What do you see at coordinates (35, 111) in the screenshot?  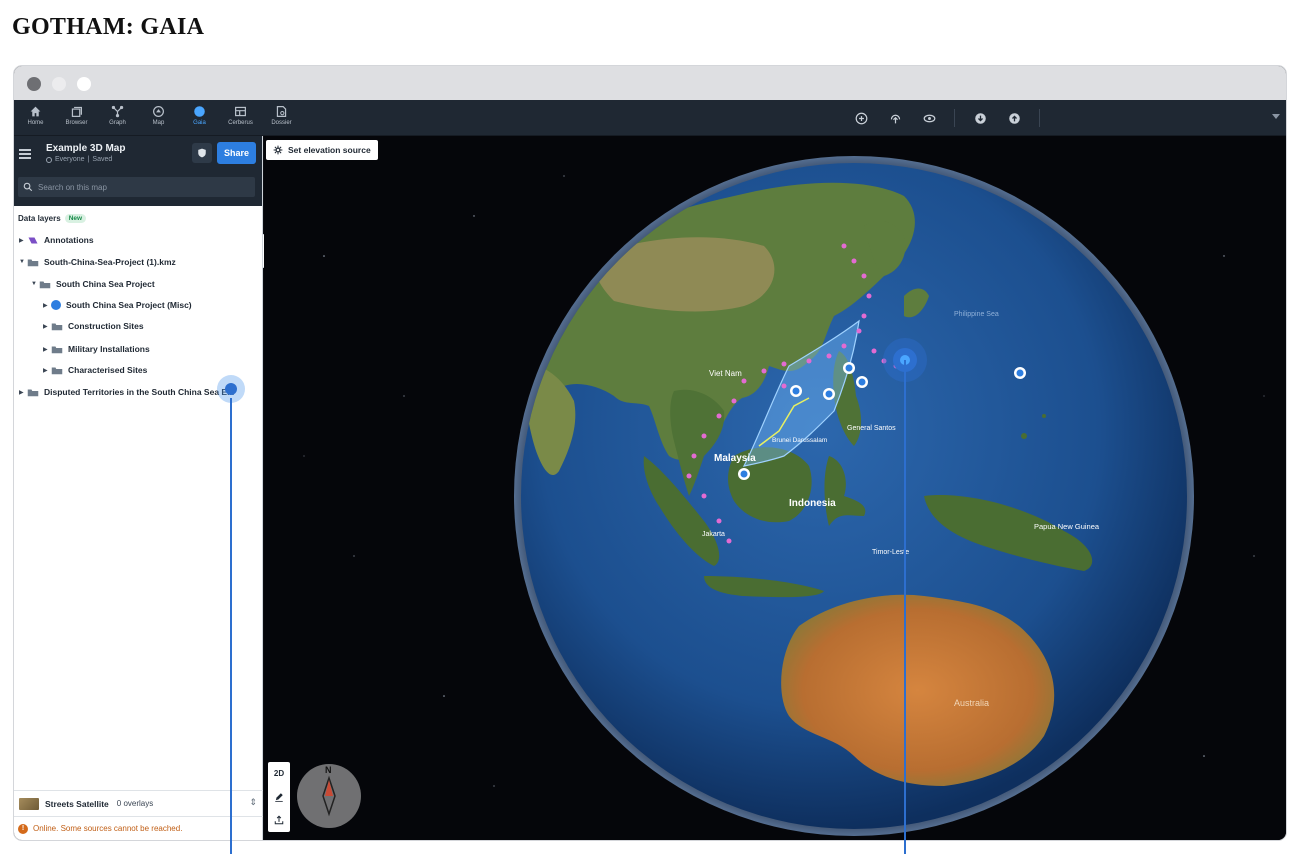 I see `home-icon` at bounding box center [35, 111].